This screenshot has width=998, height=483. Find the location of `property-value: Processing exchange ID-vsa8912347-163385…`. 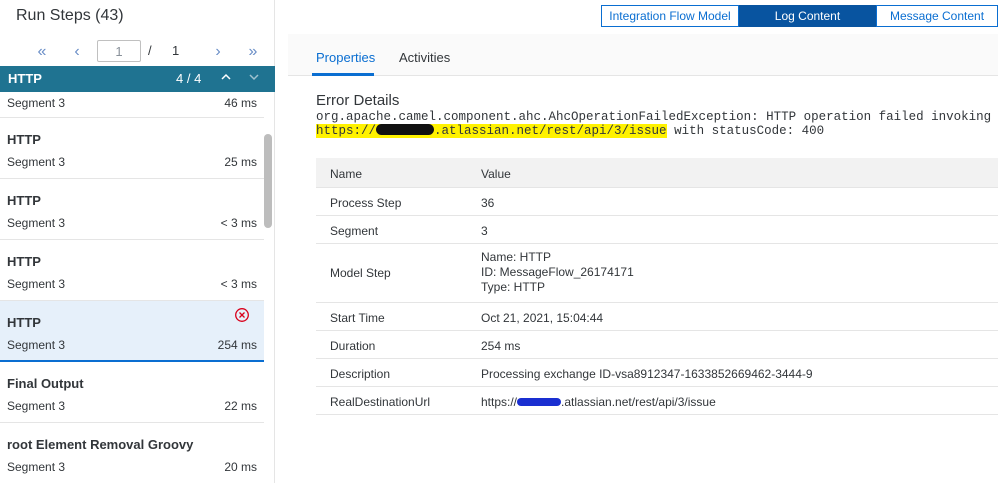

property-value: Processing exchange ID-vsa8912347-163385… is located at coordinates (647, 374).